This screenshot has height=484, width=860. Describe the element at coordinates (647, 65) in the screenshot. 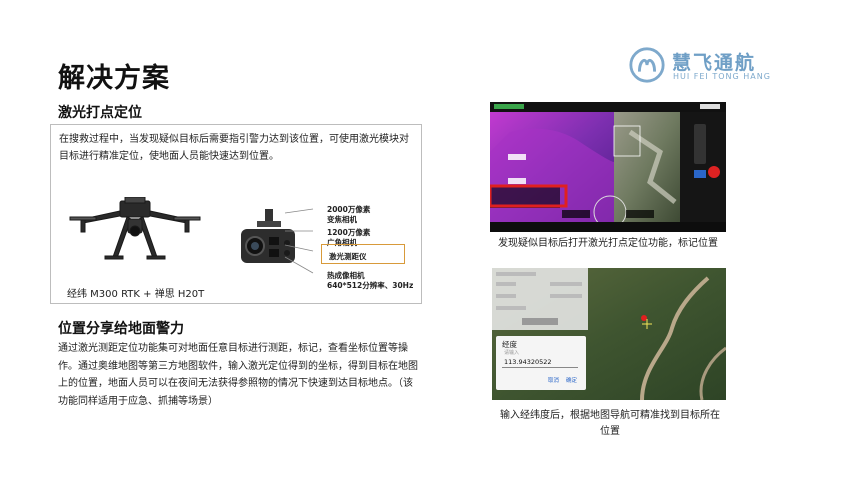

I see `logo-mark-icon` at that location.